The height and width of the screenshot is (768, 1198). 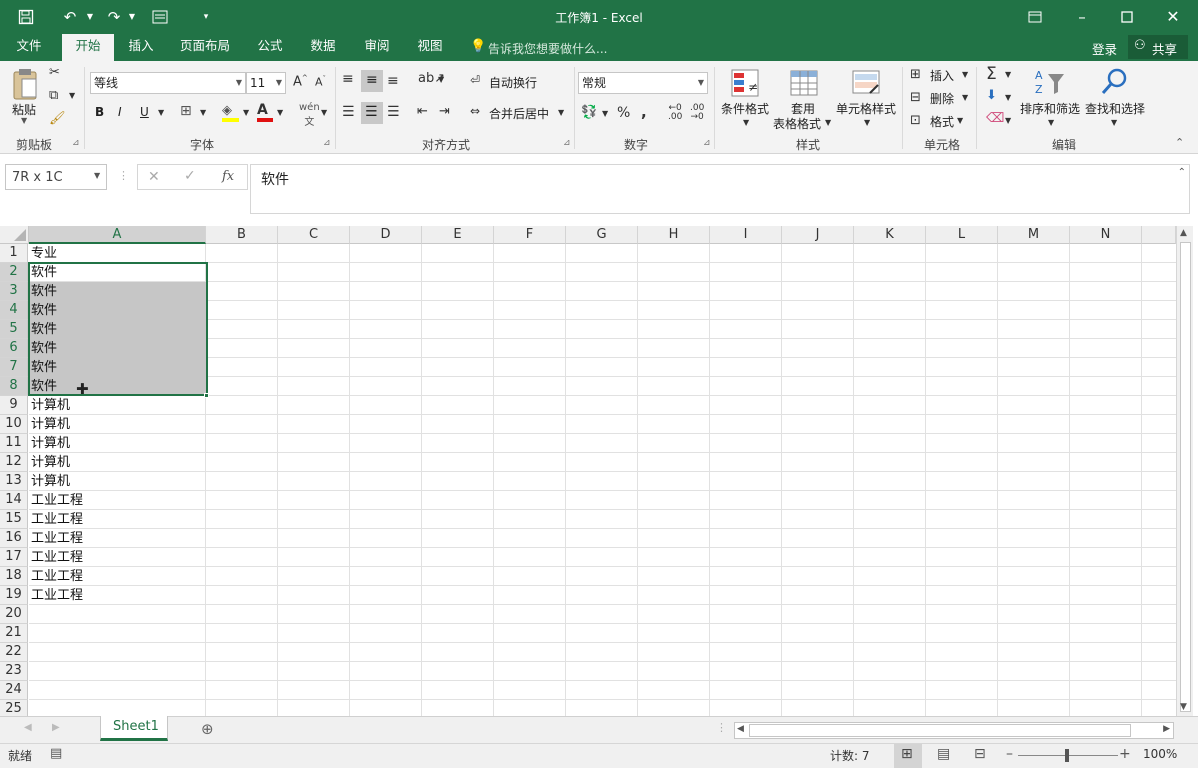 What do you see at coordinates (818, 235) in the screenshot?
I see `column-header-j: J` at bounding box center [818, 235].